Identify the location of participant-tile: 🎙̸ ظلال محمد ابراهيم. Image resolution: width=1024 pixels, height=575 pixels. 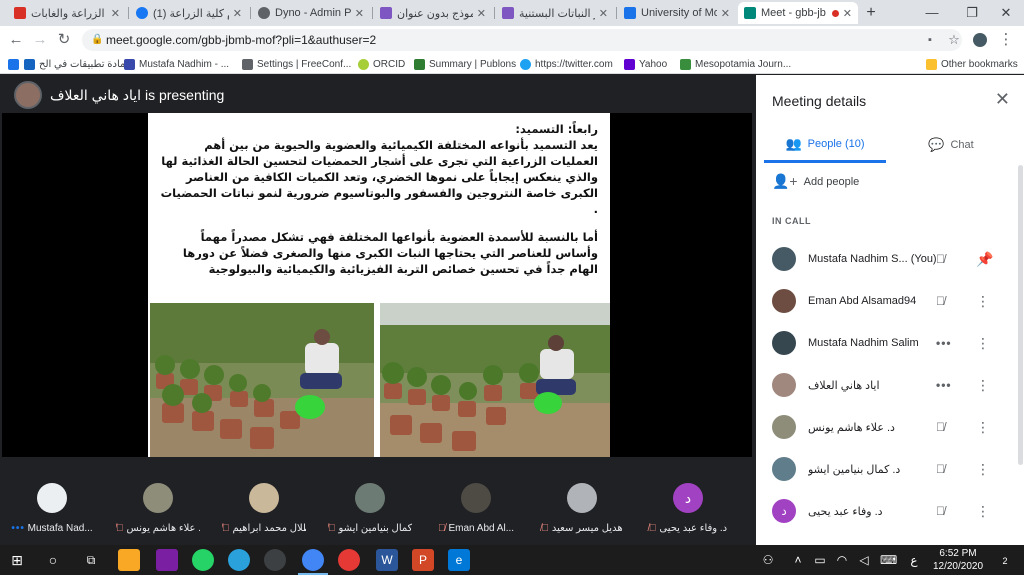
(264, 512).